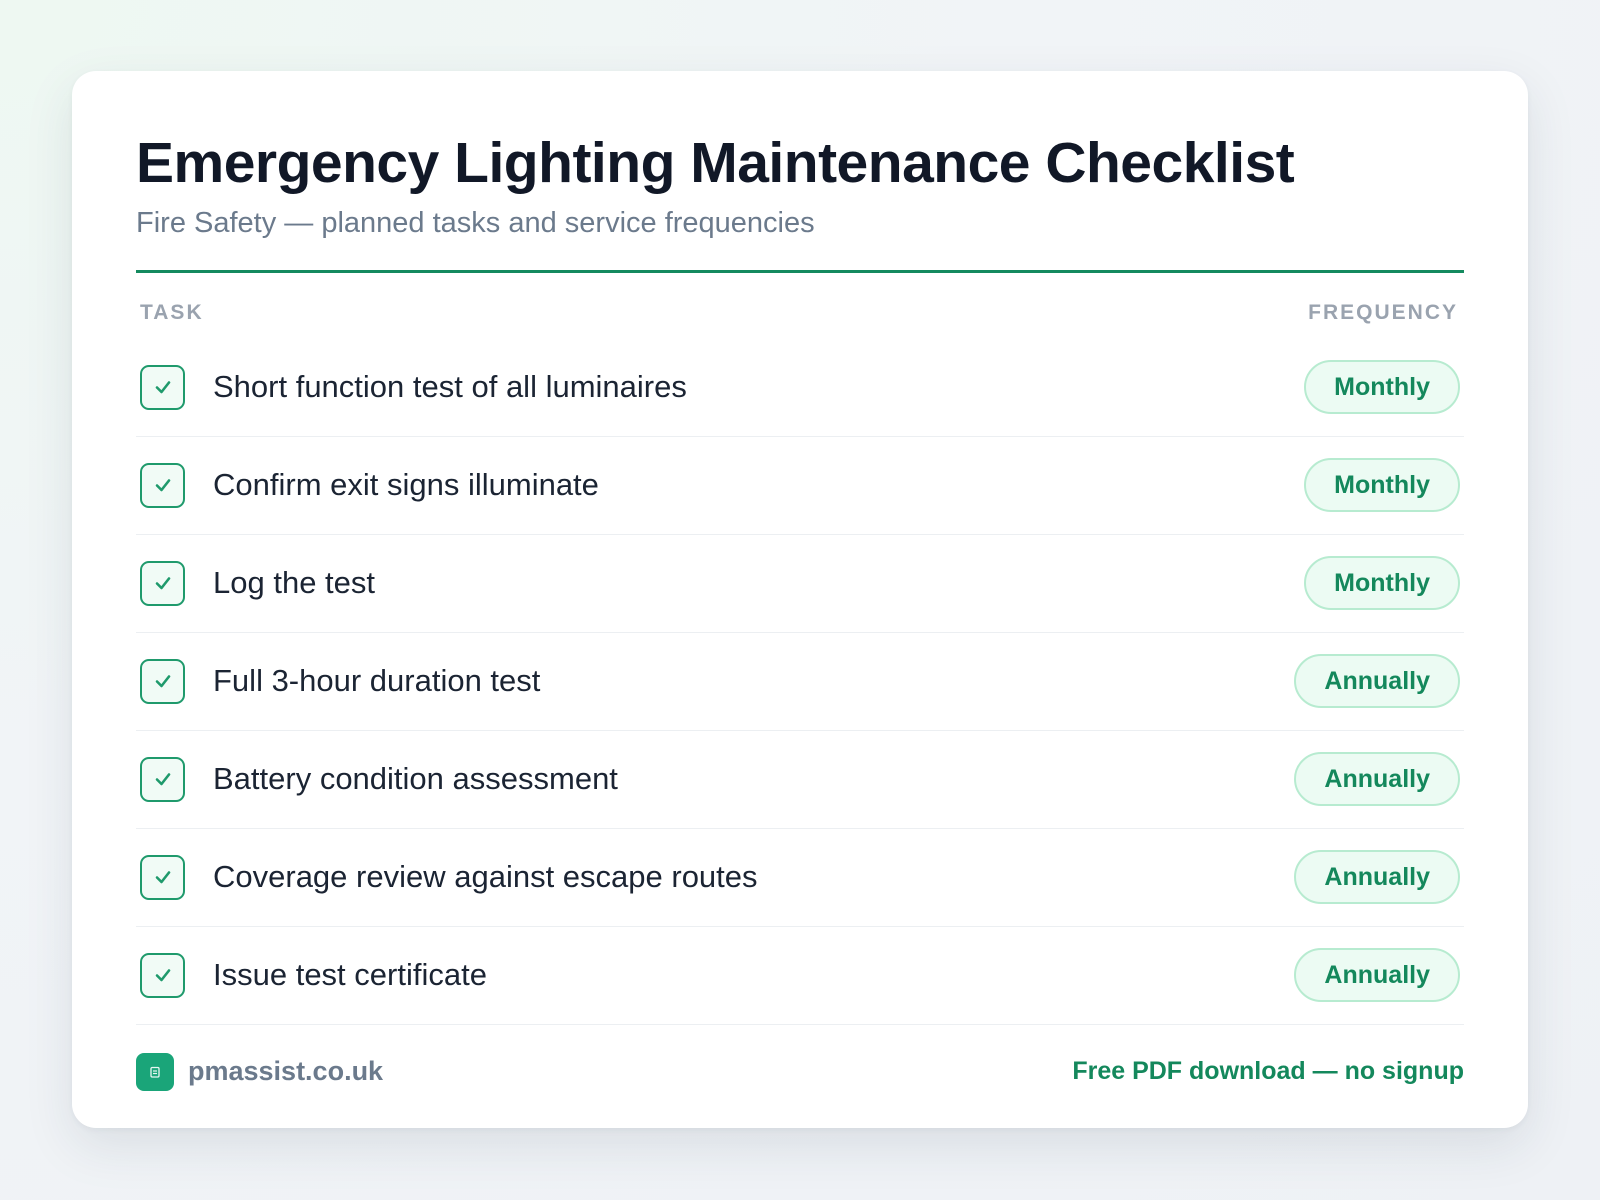 Image resolution: width=1600 pixels, height=1200 pixels. Describe the element at coordinates (286, 1071) in the screenshot. I see `brand-name: pmassist.co.uk` at that location.